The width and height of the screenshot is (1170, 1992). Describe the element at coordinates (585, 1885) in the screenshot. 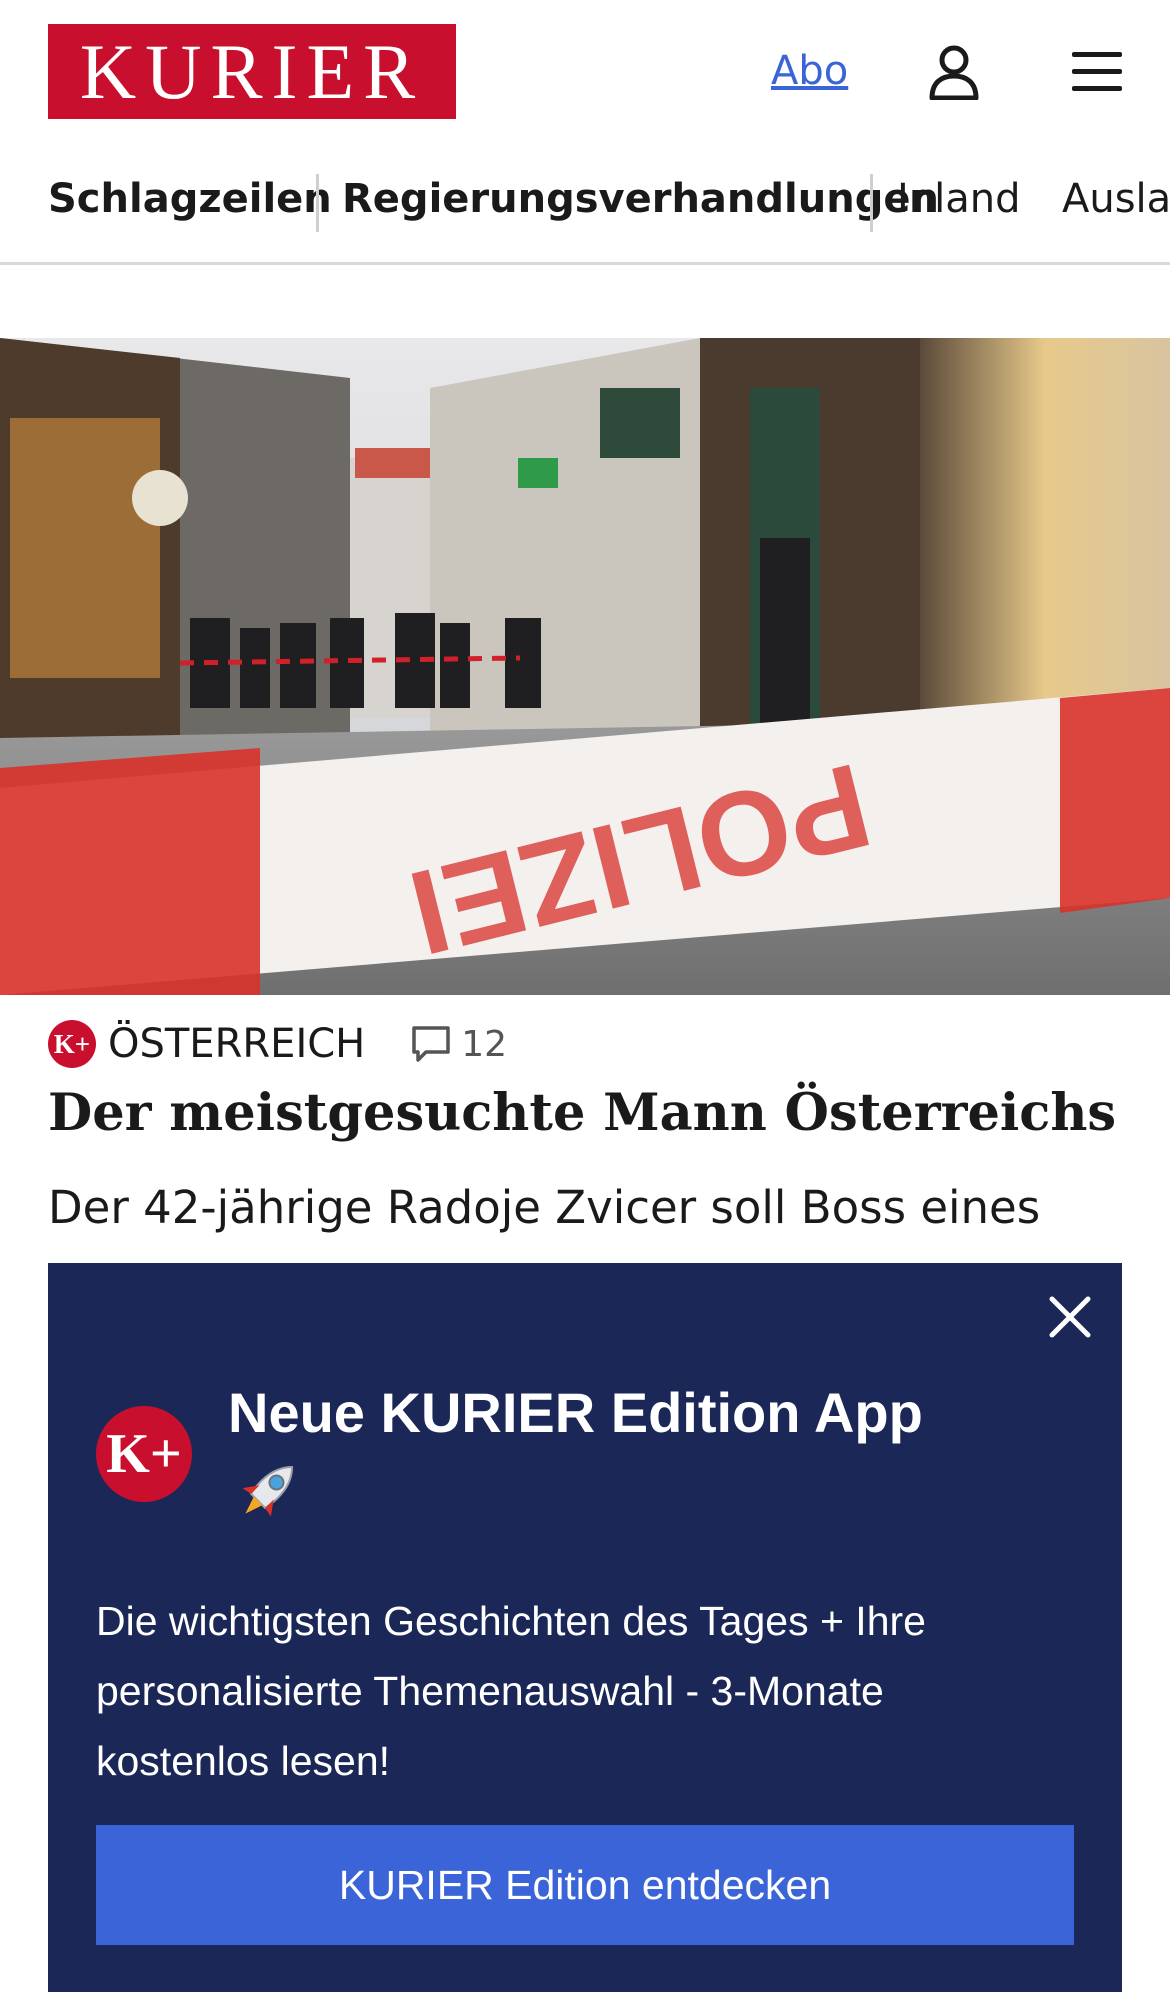

I see `discover-edition-button: KURIER Edition entdecken` at that location.